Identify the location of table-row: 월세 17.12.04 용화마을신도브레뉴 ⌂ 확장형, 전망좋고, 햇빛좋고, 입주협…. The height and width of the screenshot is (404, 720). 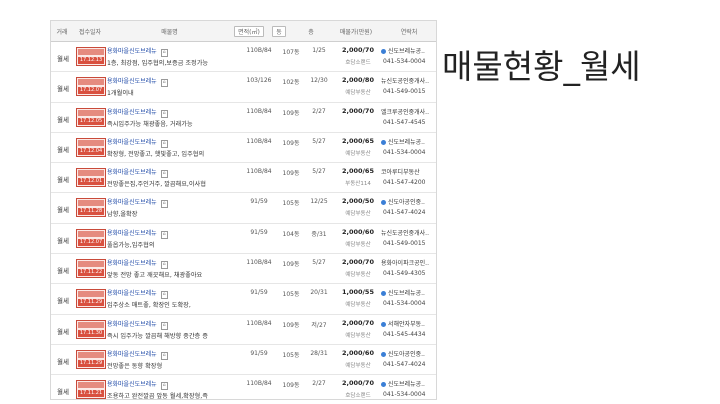
(243, 148).